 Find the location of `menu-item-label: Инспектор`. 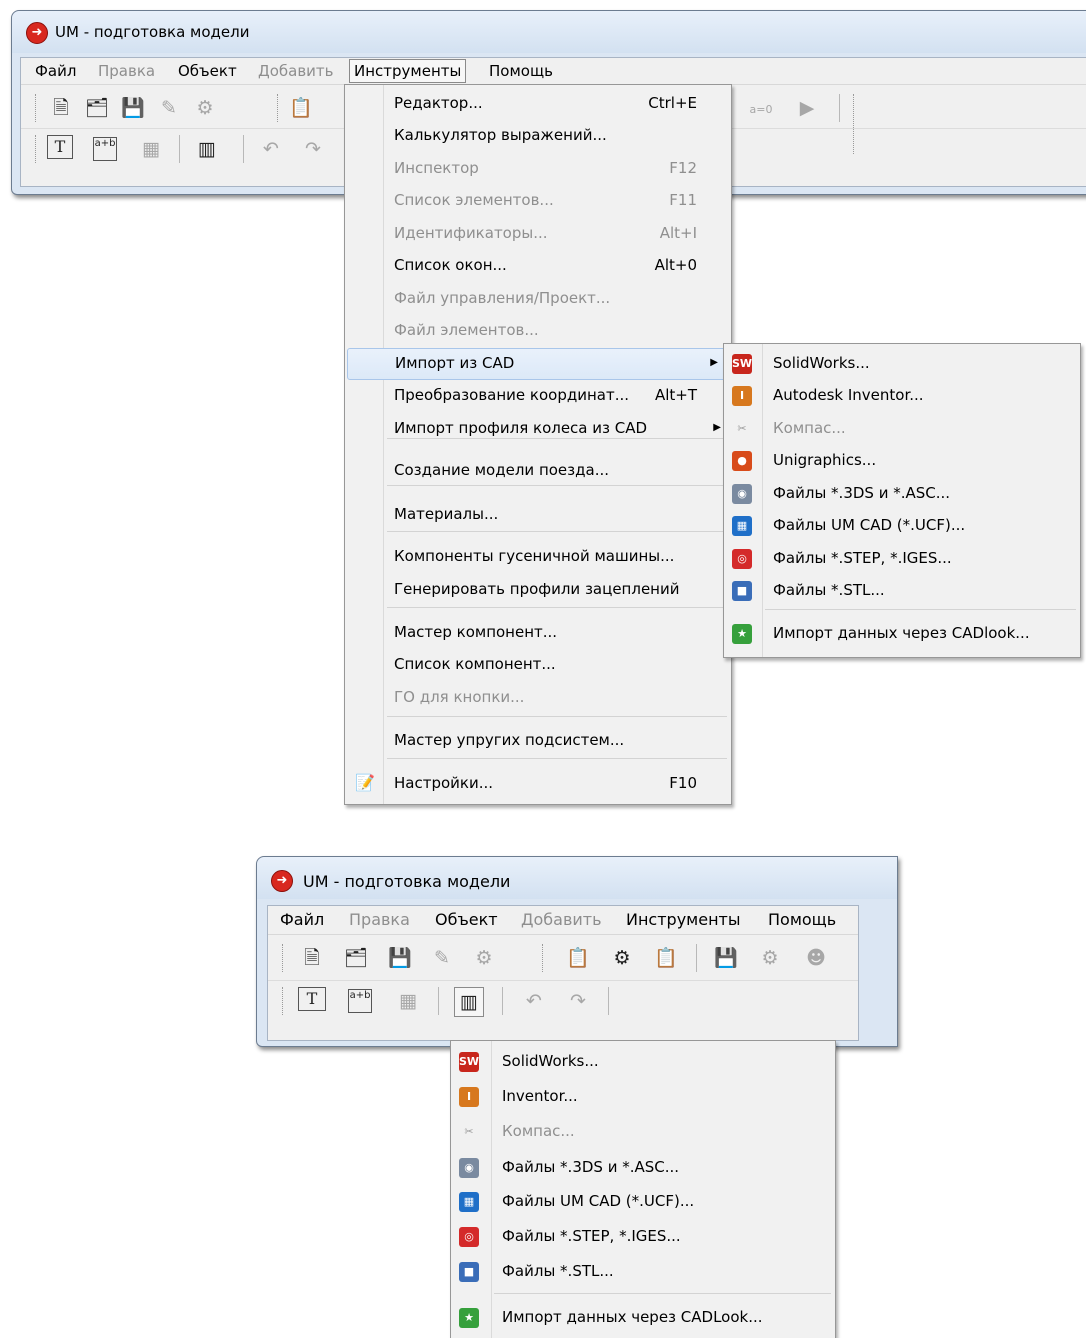

menu-item-label: Инспектор is located at coordinates (436, 168).